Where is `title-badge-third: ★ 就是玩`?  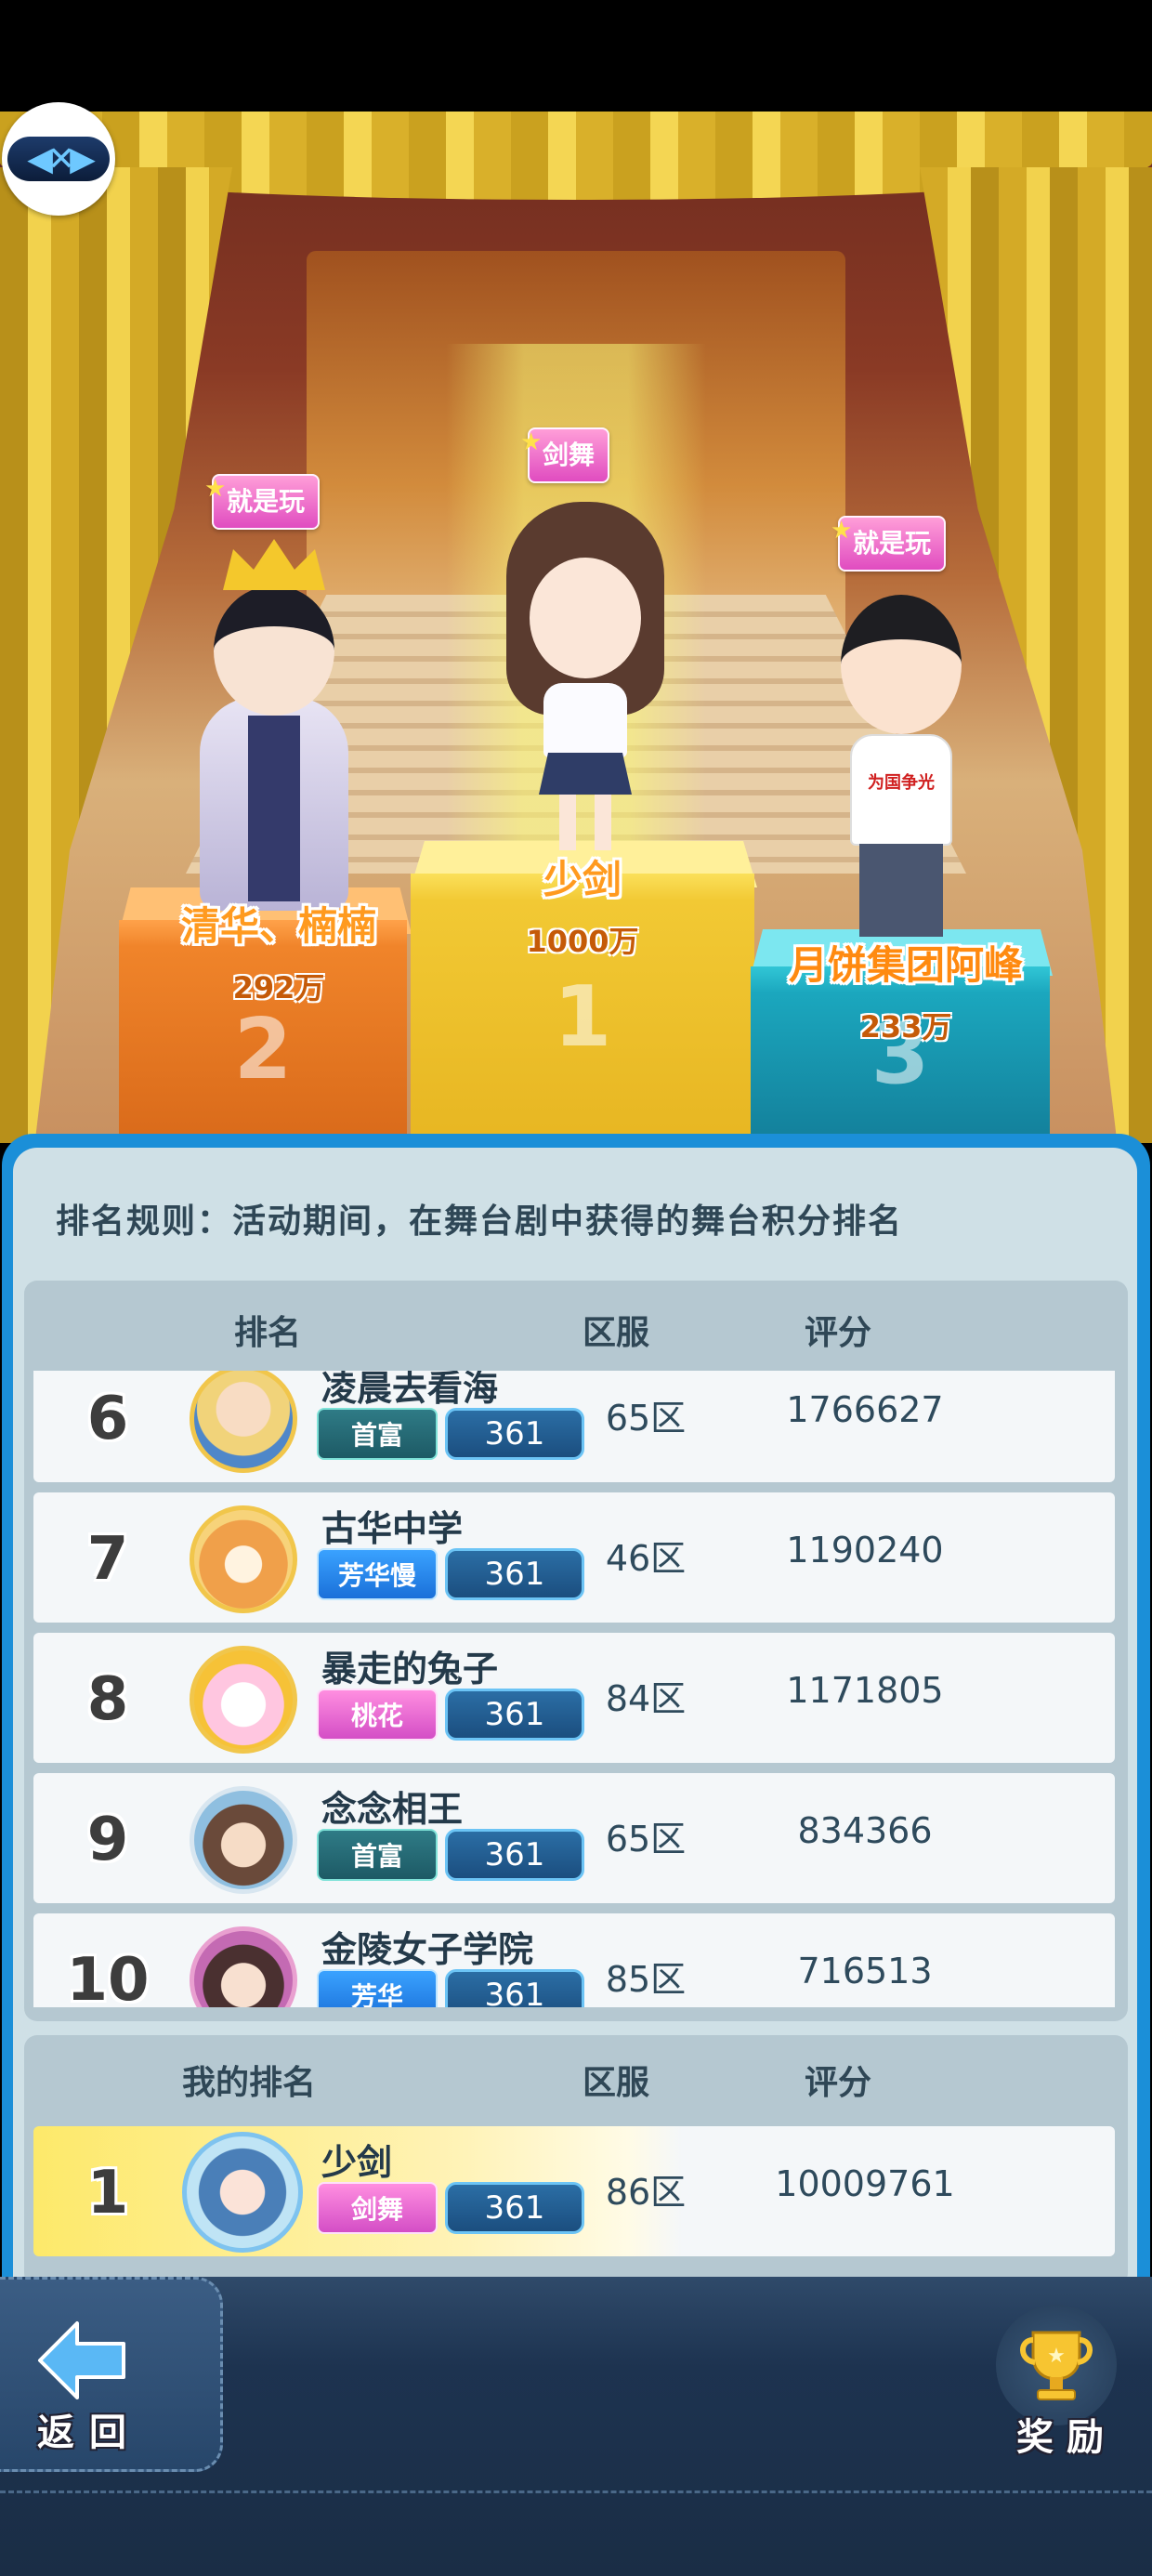
title-badge-third: ★ 就是玩 is located at coordinates (889, 544).